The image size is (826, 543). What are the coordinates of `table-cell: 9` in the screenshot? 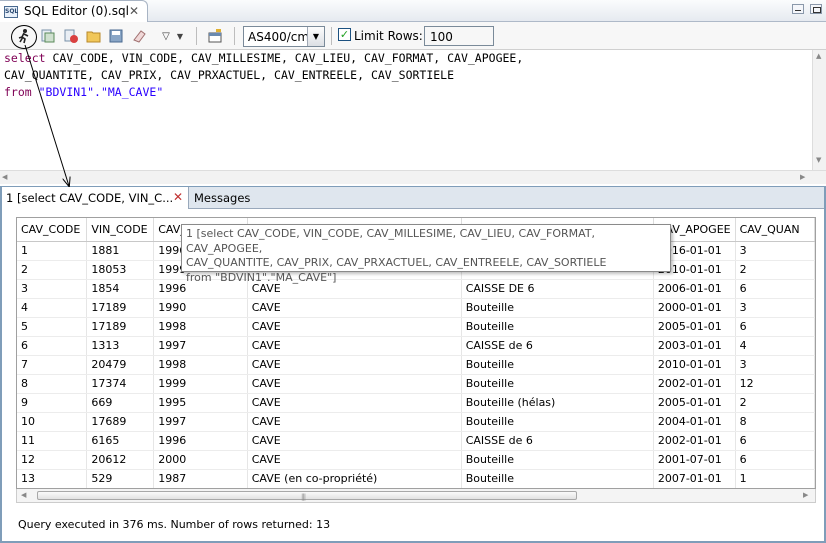 It's located at (52, 403).